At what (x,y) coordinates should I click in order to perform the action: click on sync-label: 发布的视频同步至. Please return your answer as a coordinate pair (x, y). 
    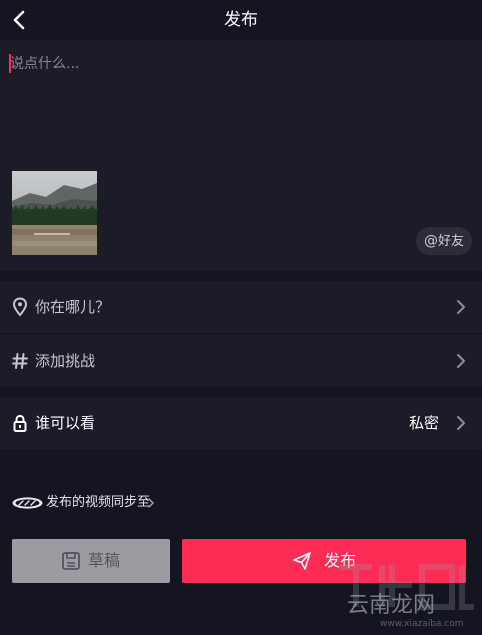
    Looking at the image, I should click on (98, 502).